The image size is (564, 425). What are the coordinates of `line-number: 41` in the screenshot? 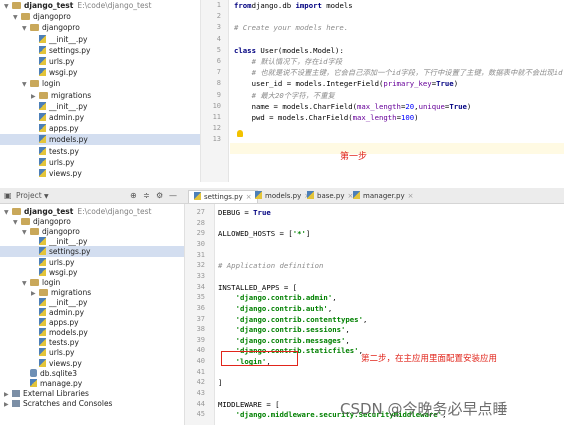 It's located at (200, 371).